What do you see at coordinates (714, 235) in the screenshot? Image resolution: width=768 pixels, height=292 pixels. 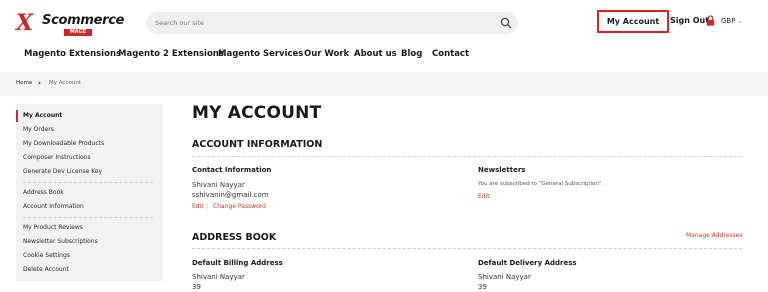 I see `manage-addresses-link: Manage Addresses` at bounding box center [714, 235].